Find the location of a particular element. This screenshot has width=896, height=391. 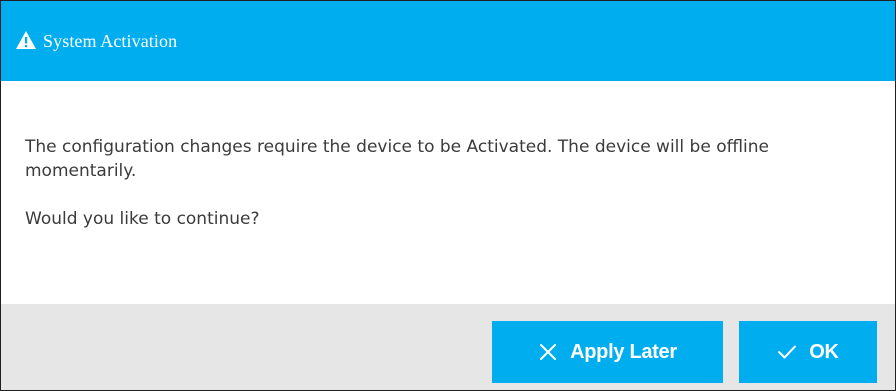

apply-later-label: Apply Later is located at coordinates (623, 351).